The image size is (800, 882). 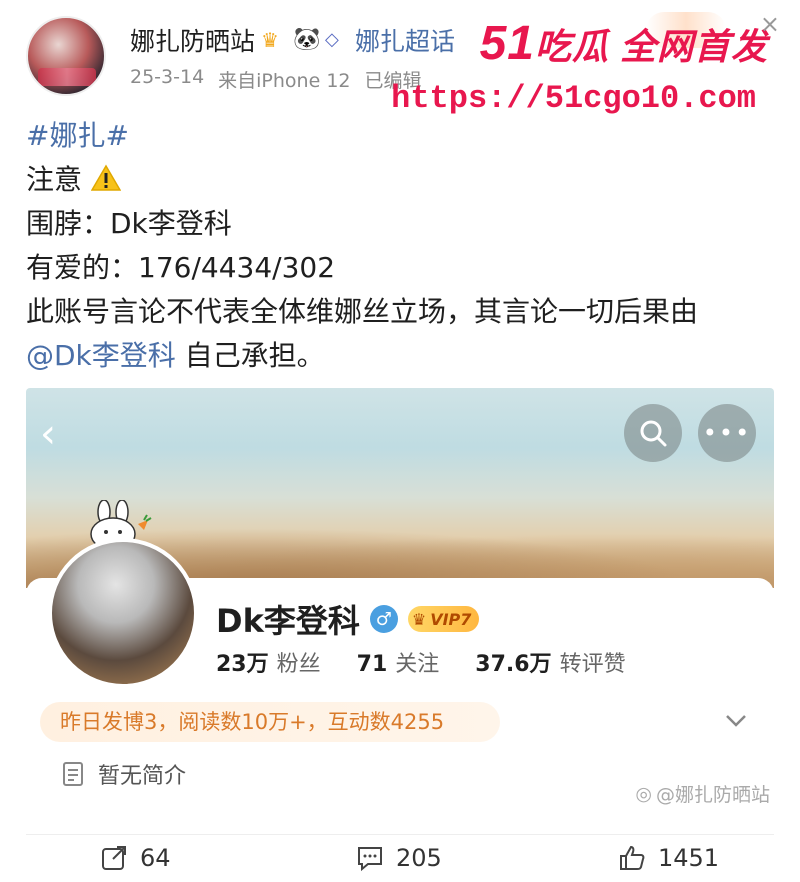 What do you see at coordinates (298, 664) in the screenshot?
I see `stat-label: 粉丝` at bounding box center [298, 664].